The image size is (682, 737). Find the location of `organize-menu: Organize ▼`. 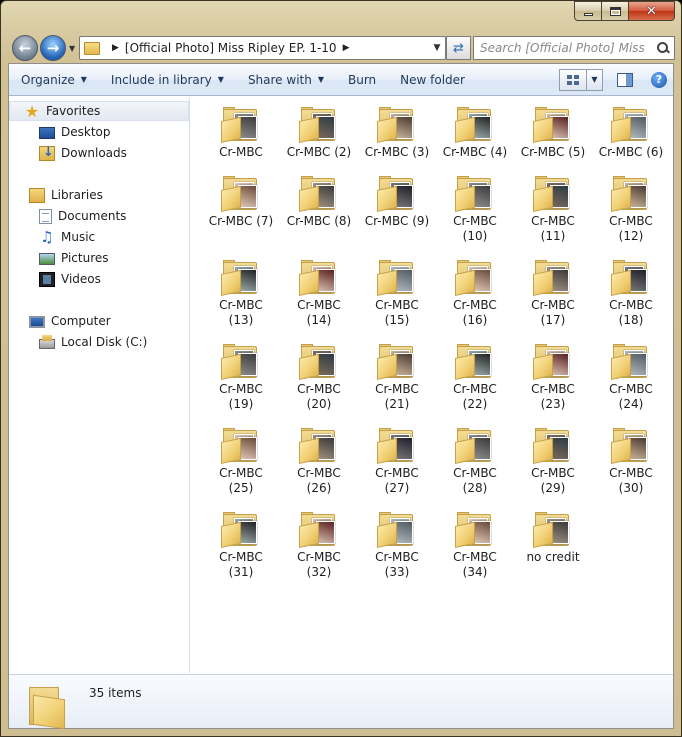

organize-menu: Organize ▼ is located at coordinates (54, 79).